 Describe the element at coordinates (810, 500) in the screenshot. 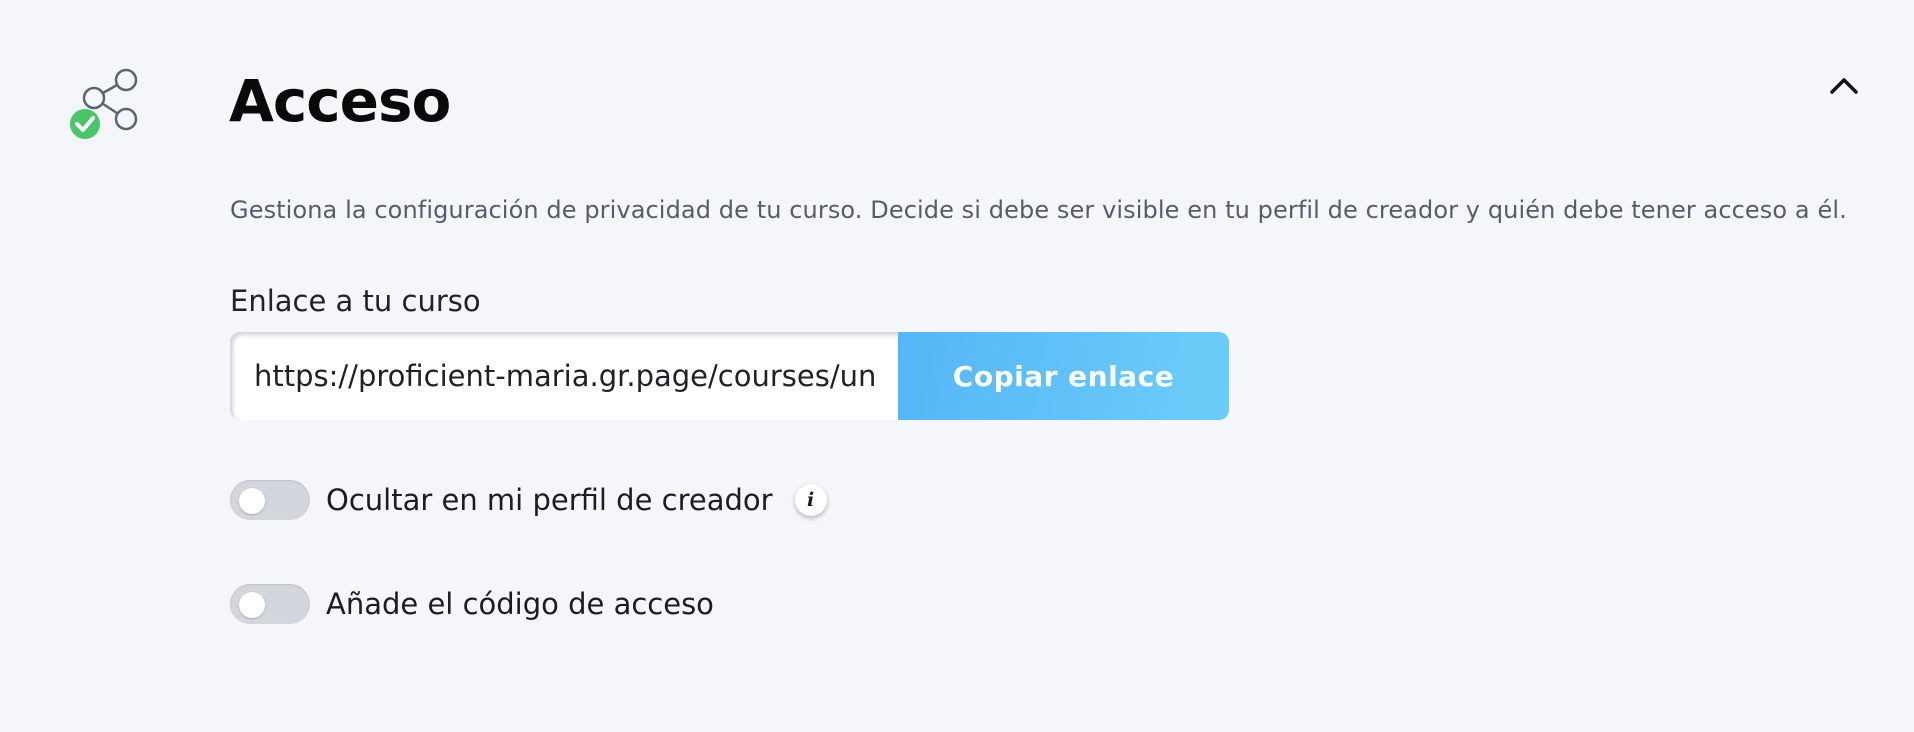

I see `info-icon: i` at that location.